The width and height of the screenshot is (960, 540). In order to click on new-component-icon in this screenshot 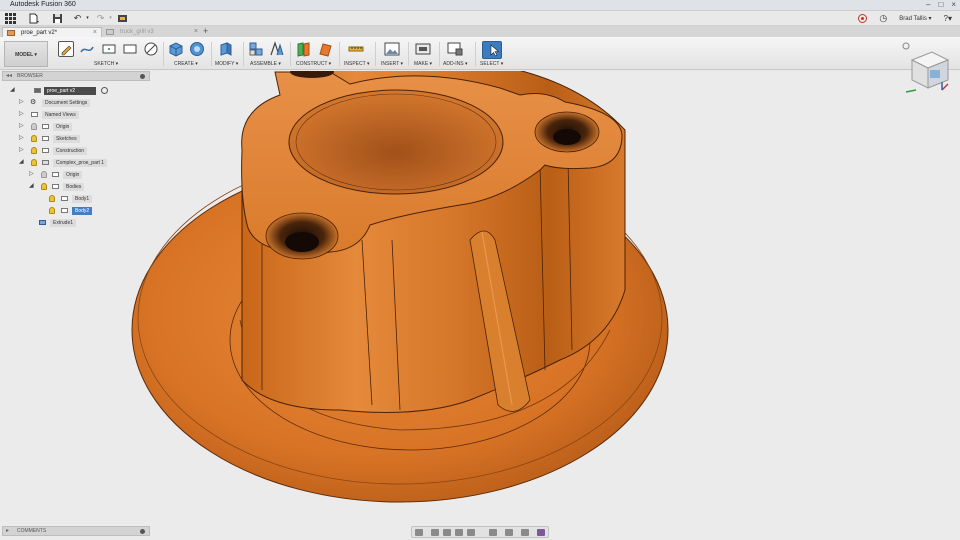, I will do `click(256, 49)`.